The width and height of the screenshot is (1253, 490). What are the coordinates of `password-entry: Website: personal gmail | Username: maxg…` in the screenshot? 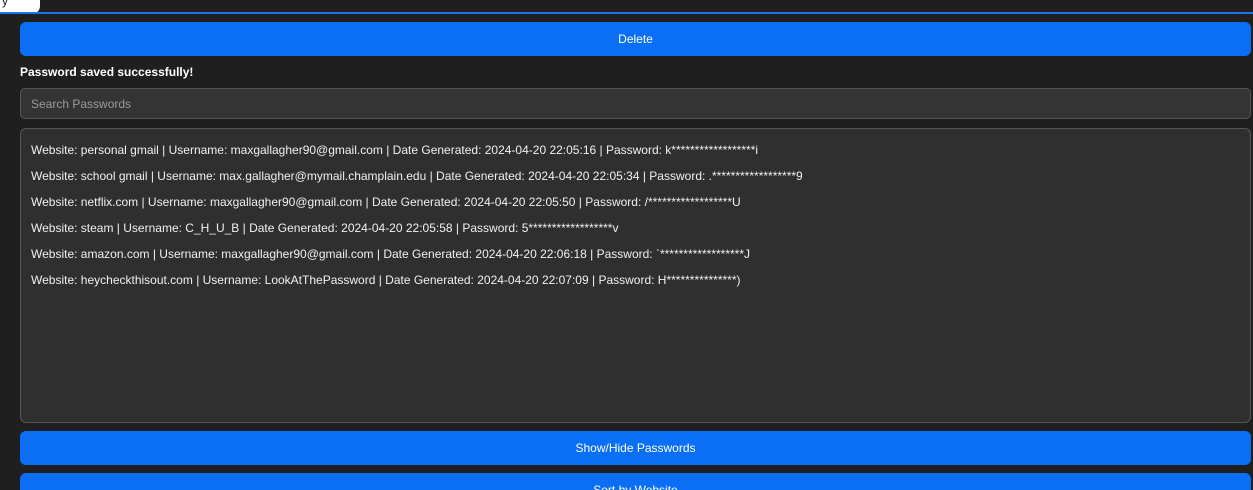 It's located at (635, 150).